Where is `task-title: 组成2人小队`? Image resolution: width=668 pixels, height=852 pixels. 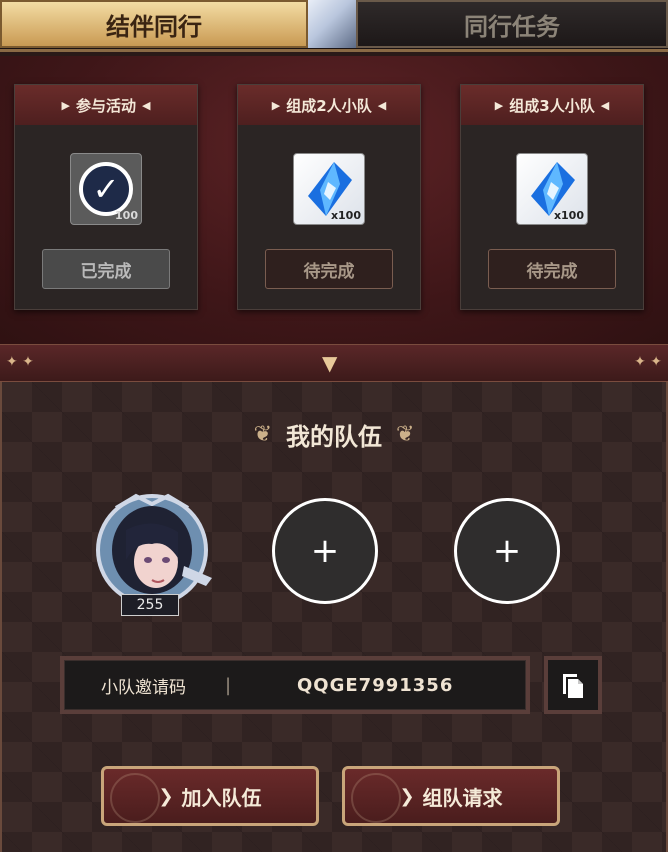
task-title: 组成2人小队 is located at coordinates (329, 105).